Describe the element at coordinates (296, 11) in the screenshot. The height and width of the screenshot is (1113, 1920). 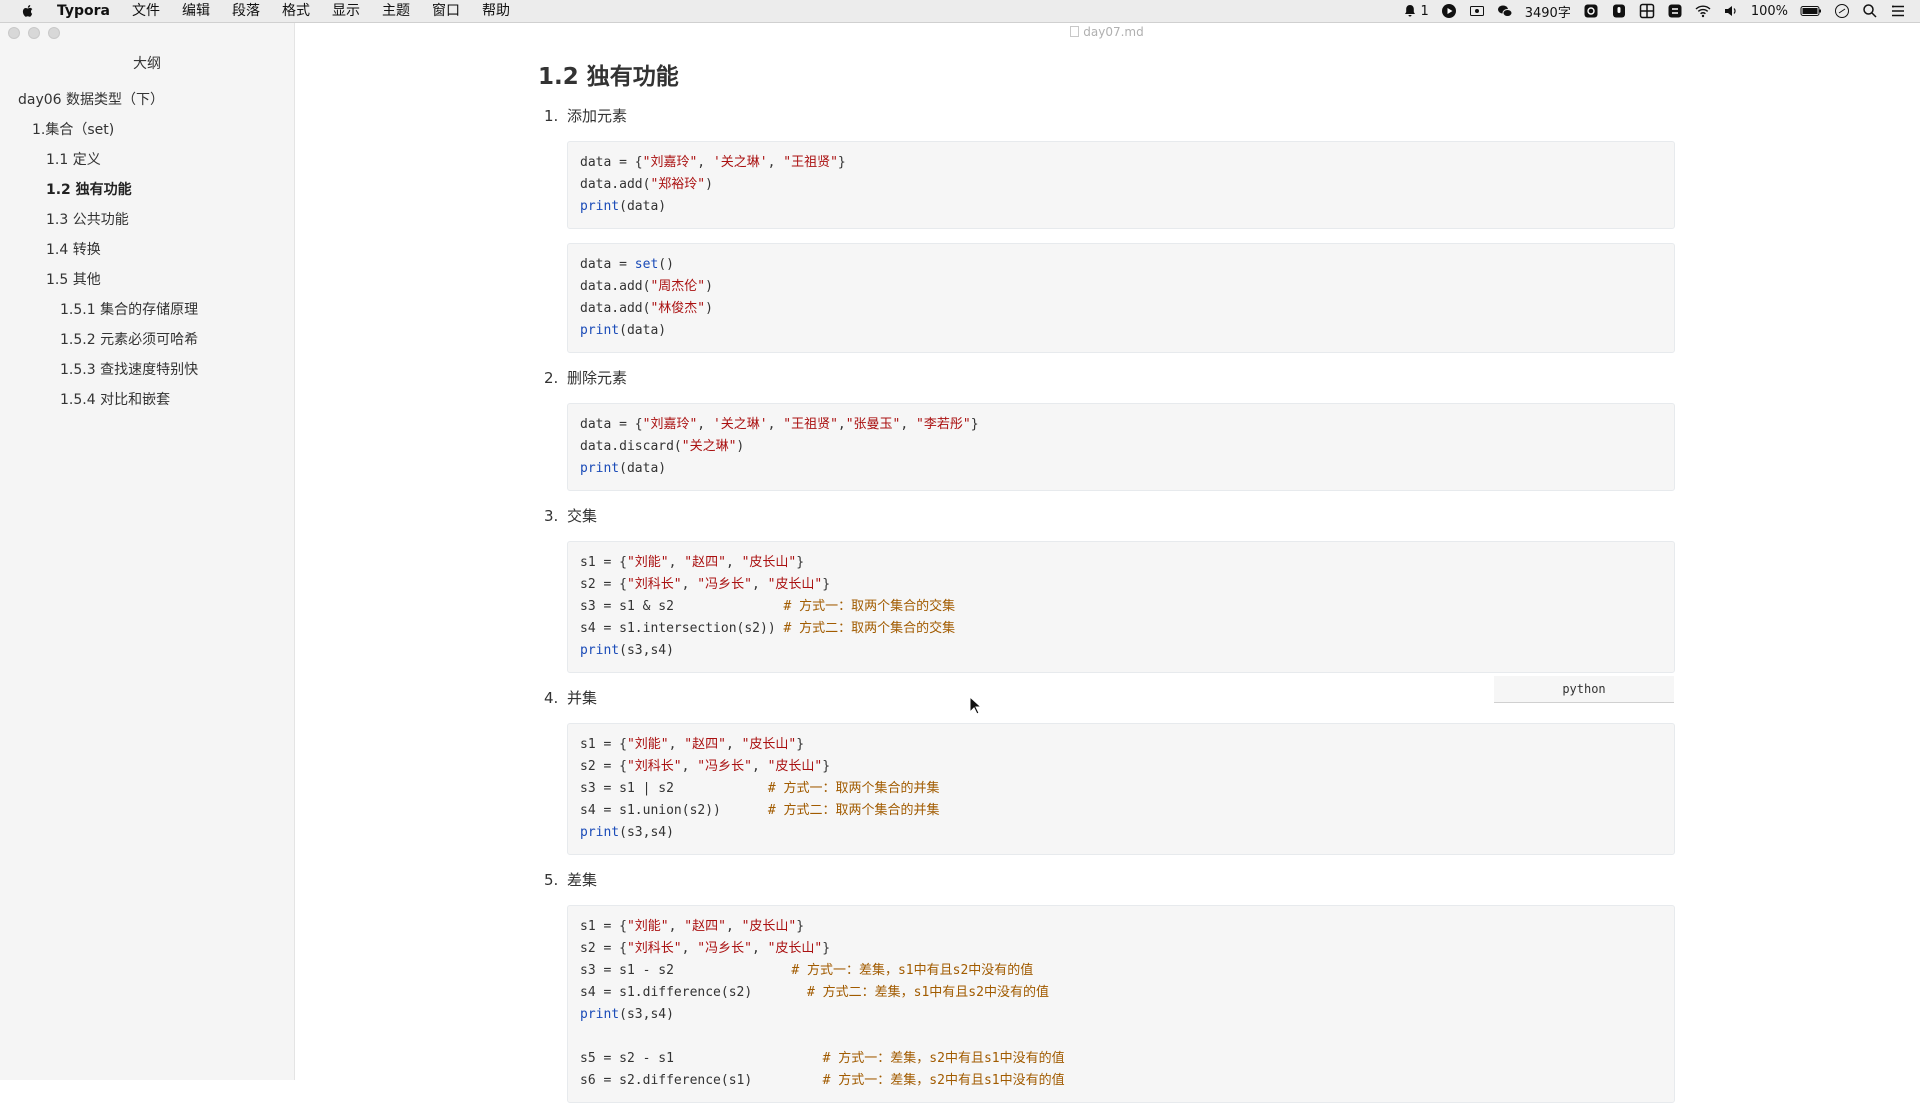
I see `menu-item: 格式` at that location.